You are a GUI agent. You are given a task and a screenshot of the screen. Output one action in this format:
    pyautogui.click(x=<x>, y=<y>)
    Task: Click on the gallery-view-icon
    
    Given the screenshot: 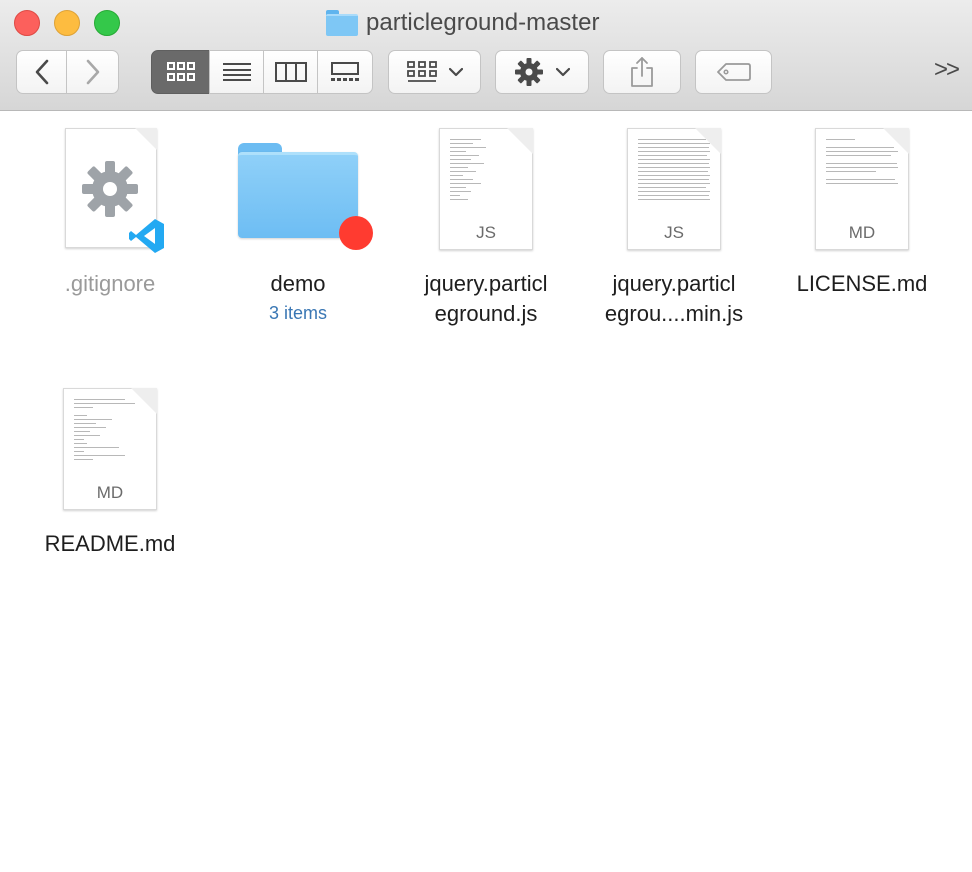 What is the action you would take?
    pyautogui.click(x=345, y=71)
    